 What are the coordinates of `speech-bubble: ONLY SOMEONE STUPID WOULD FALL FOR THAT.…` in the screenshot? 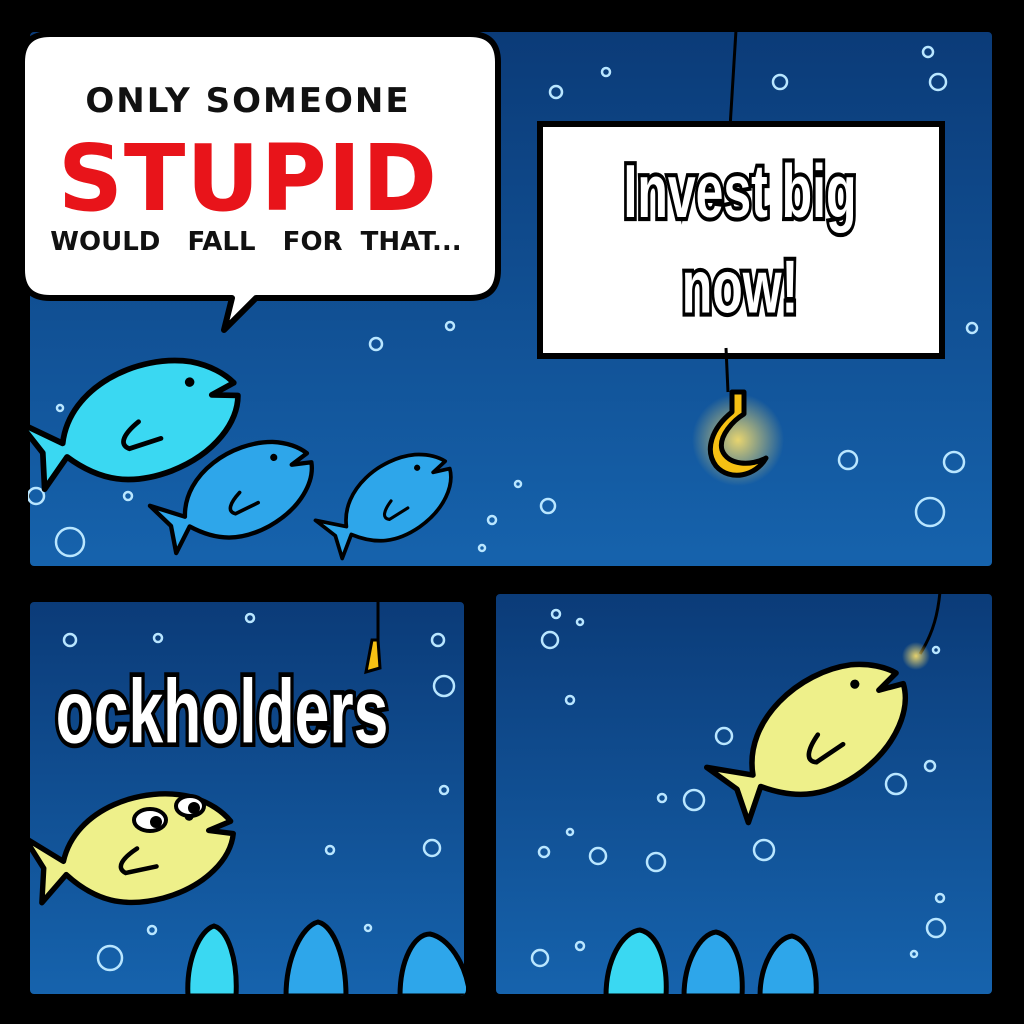 It's located at (260, 182).